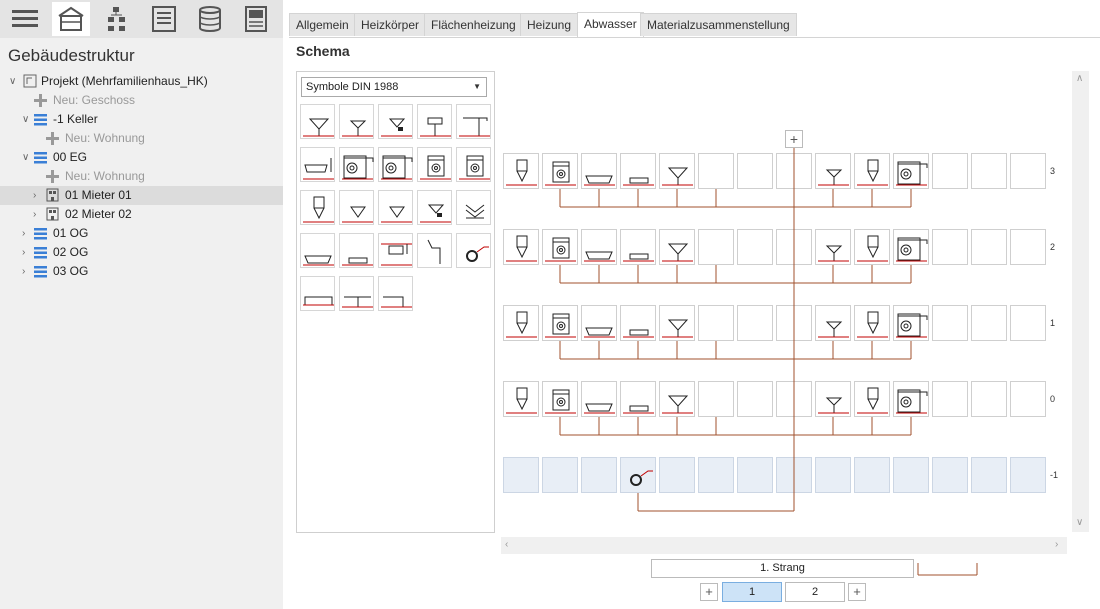 The image size is (1100, 609). What do you see at coordinates (141, 100) in the screenshot?
I see `tree-node-add-floor: Neu: Geschoss` at bounding box center [141, 100].